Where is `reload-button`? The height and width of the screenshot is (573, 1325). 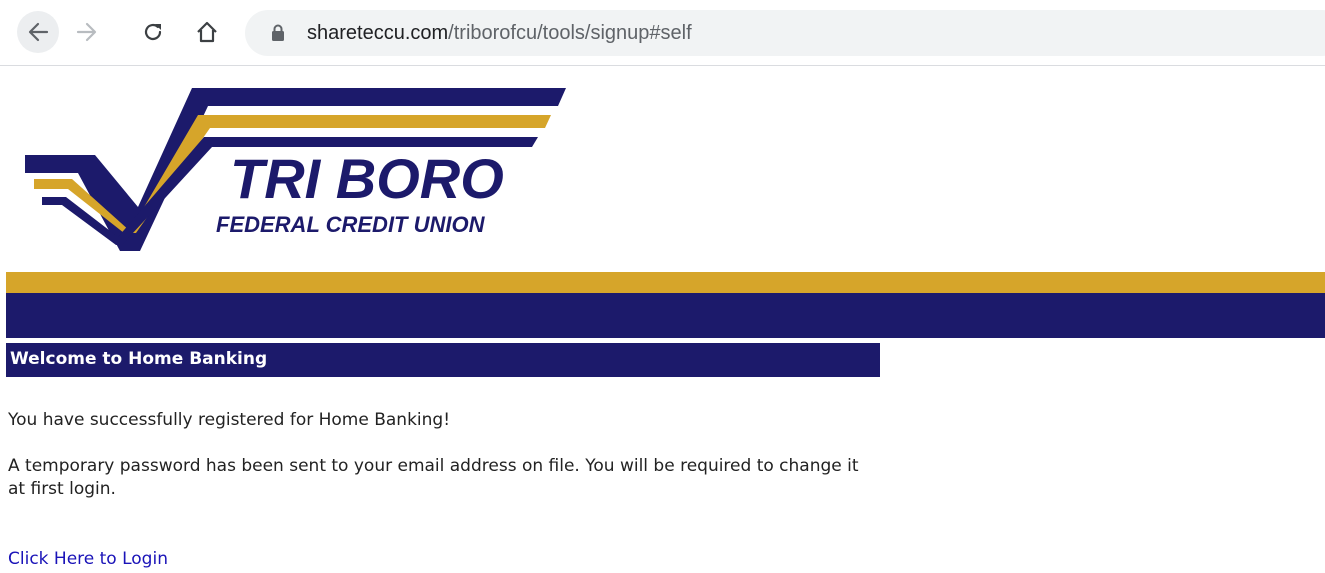
reload-button is located at coordinates (153, 32).